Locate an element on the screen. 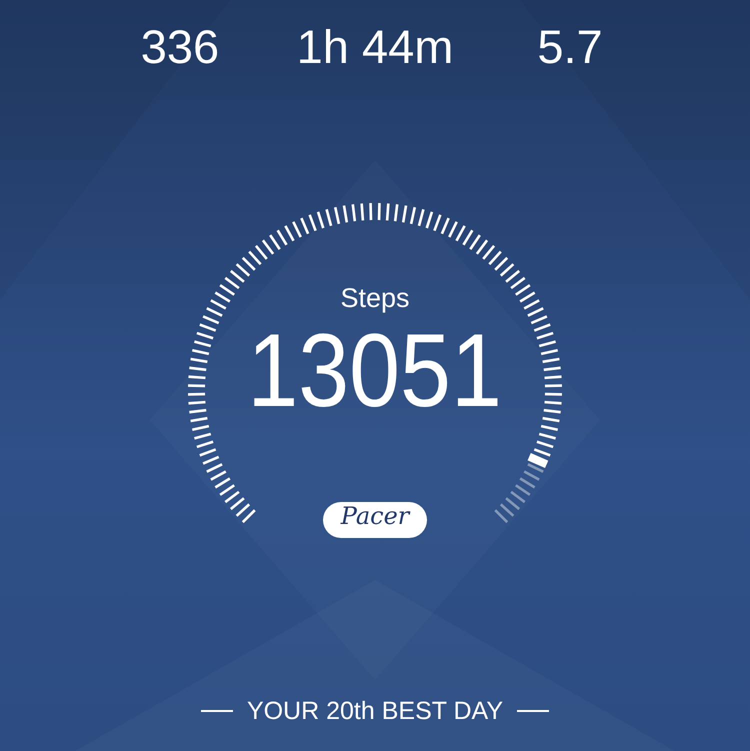  stat-value: 336 is located at coordinates (180, 47).